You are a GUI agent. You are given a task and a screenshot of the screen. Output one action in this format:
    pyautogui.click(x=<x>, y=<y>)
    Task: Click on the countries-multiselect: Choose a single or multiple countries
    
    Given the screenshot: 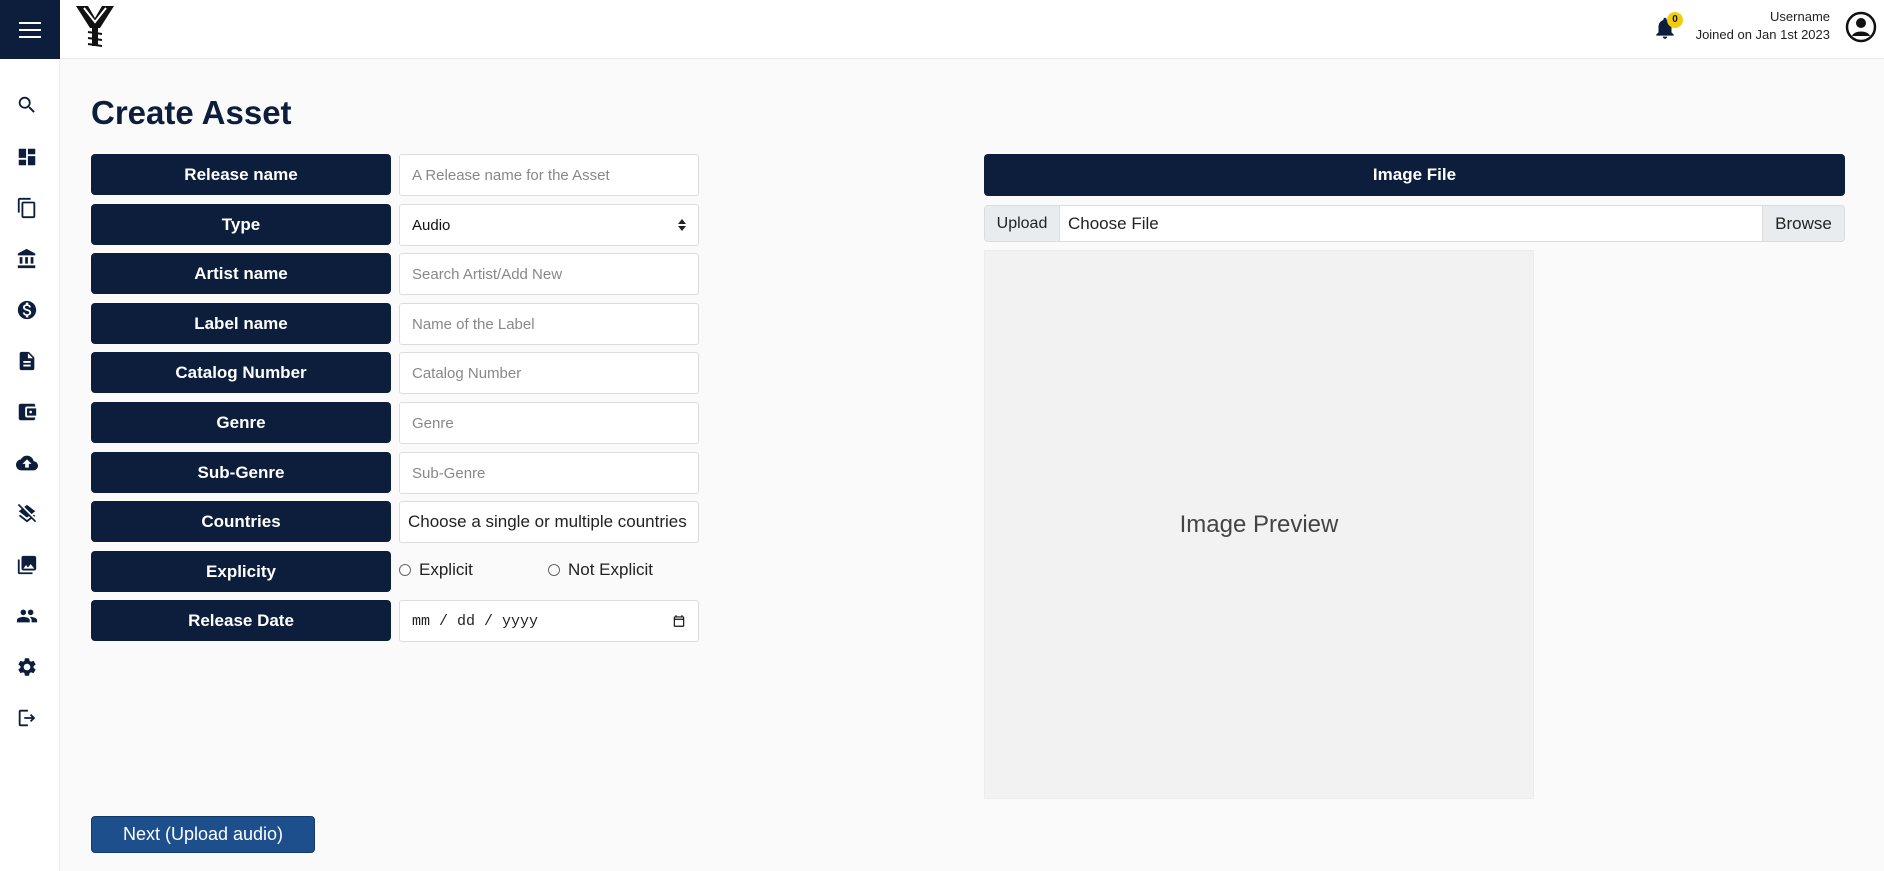 What is the action you would take?
    pyautogui.click(x=549, y=522)
    